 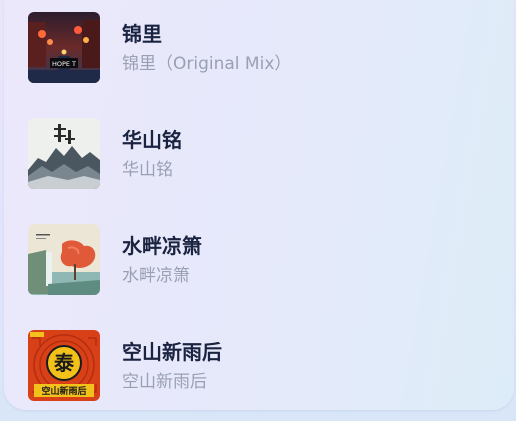 What do you see at coordinates (64, 47) in the screenshot?
I see `night-street-cover-icon: HOPE T` at bounding box center [64, 47].